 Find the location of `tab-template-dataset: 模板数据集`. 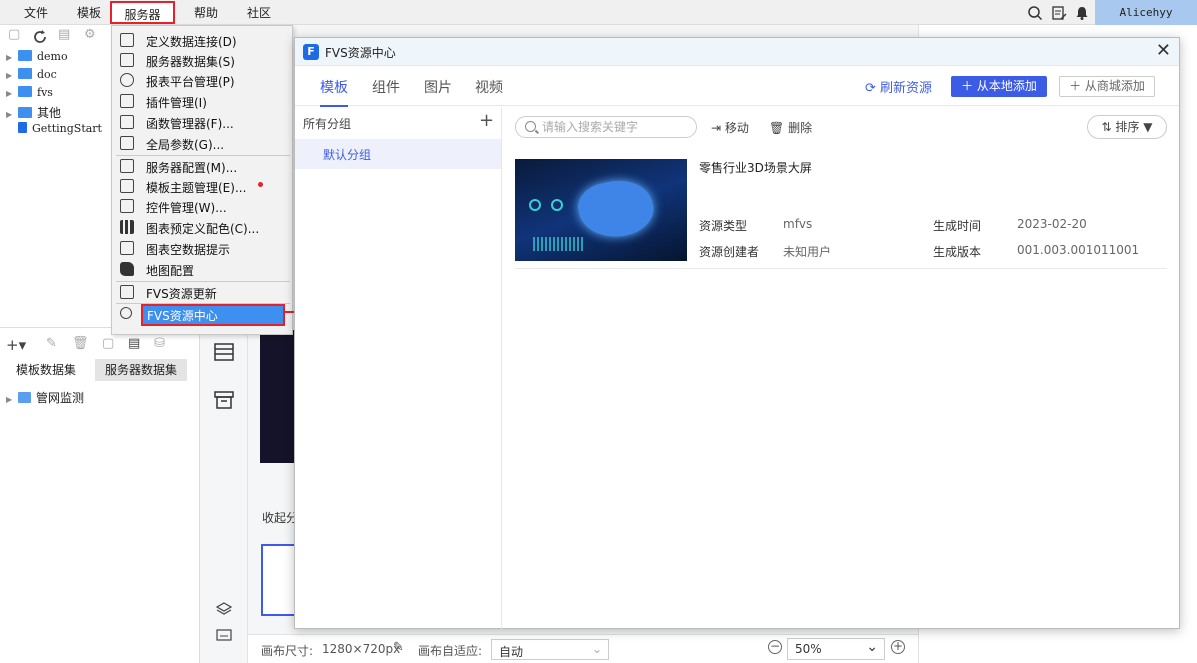

tab-template-dataset: 模板数据集 is located at coordinates (46, 370).